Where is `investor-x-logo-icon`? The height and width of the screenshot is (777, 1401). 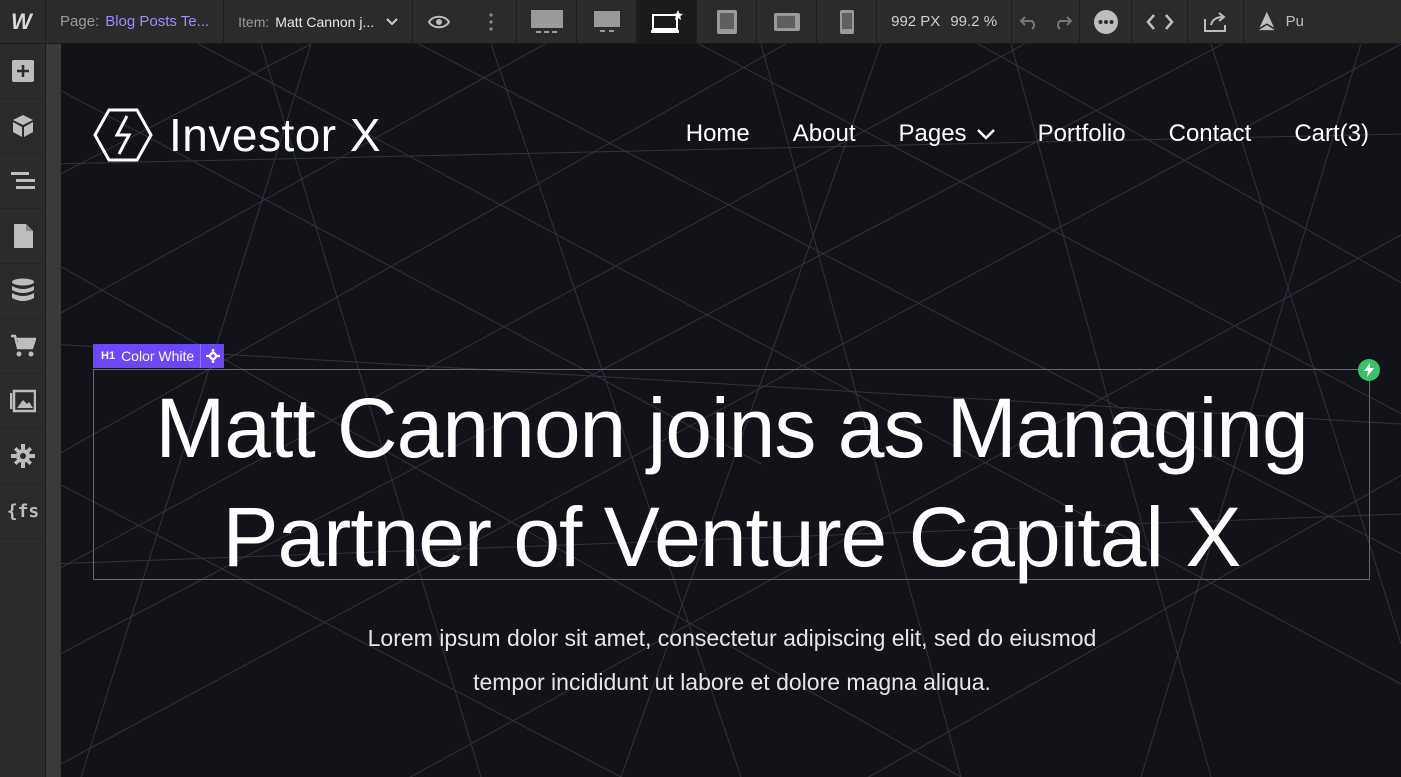 investor-x-logo-icon is located at coordinates (123, 135).